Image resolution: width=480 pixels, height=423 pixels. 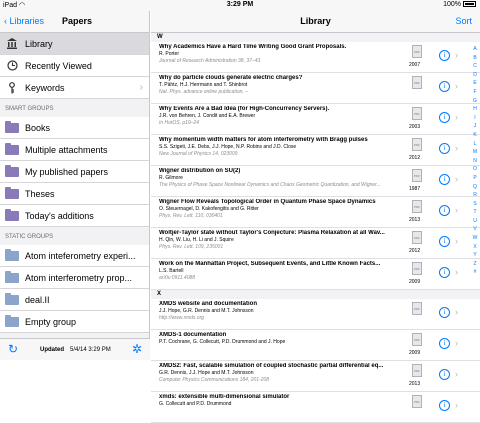 I want to click on index-letter: Y, so click(x=475, y=255).